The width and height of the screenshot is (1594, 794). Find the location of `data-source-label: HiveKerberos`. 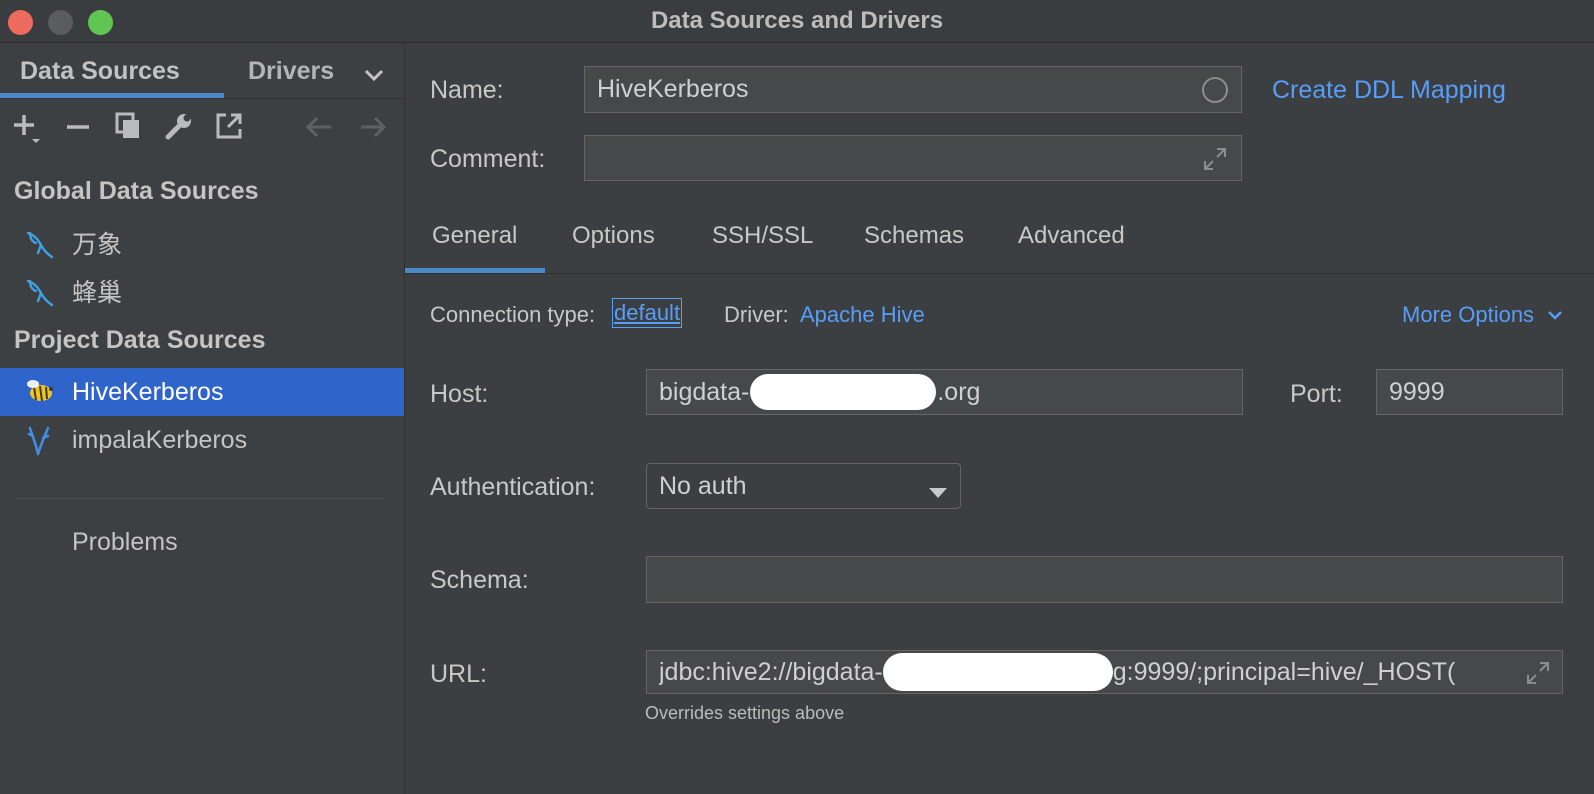

data-source-label: HiveKerberos is located at coordinates (148, 392).